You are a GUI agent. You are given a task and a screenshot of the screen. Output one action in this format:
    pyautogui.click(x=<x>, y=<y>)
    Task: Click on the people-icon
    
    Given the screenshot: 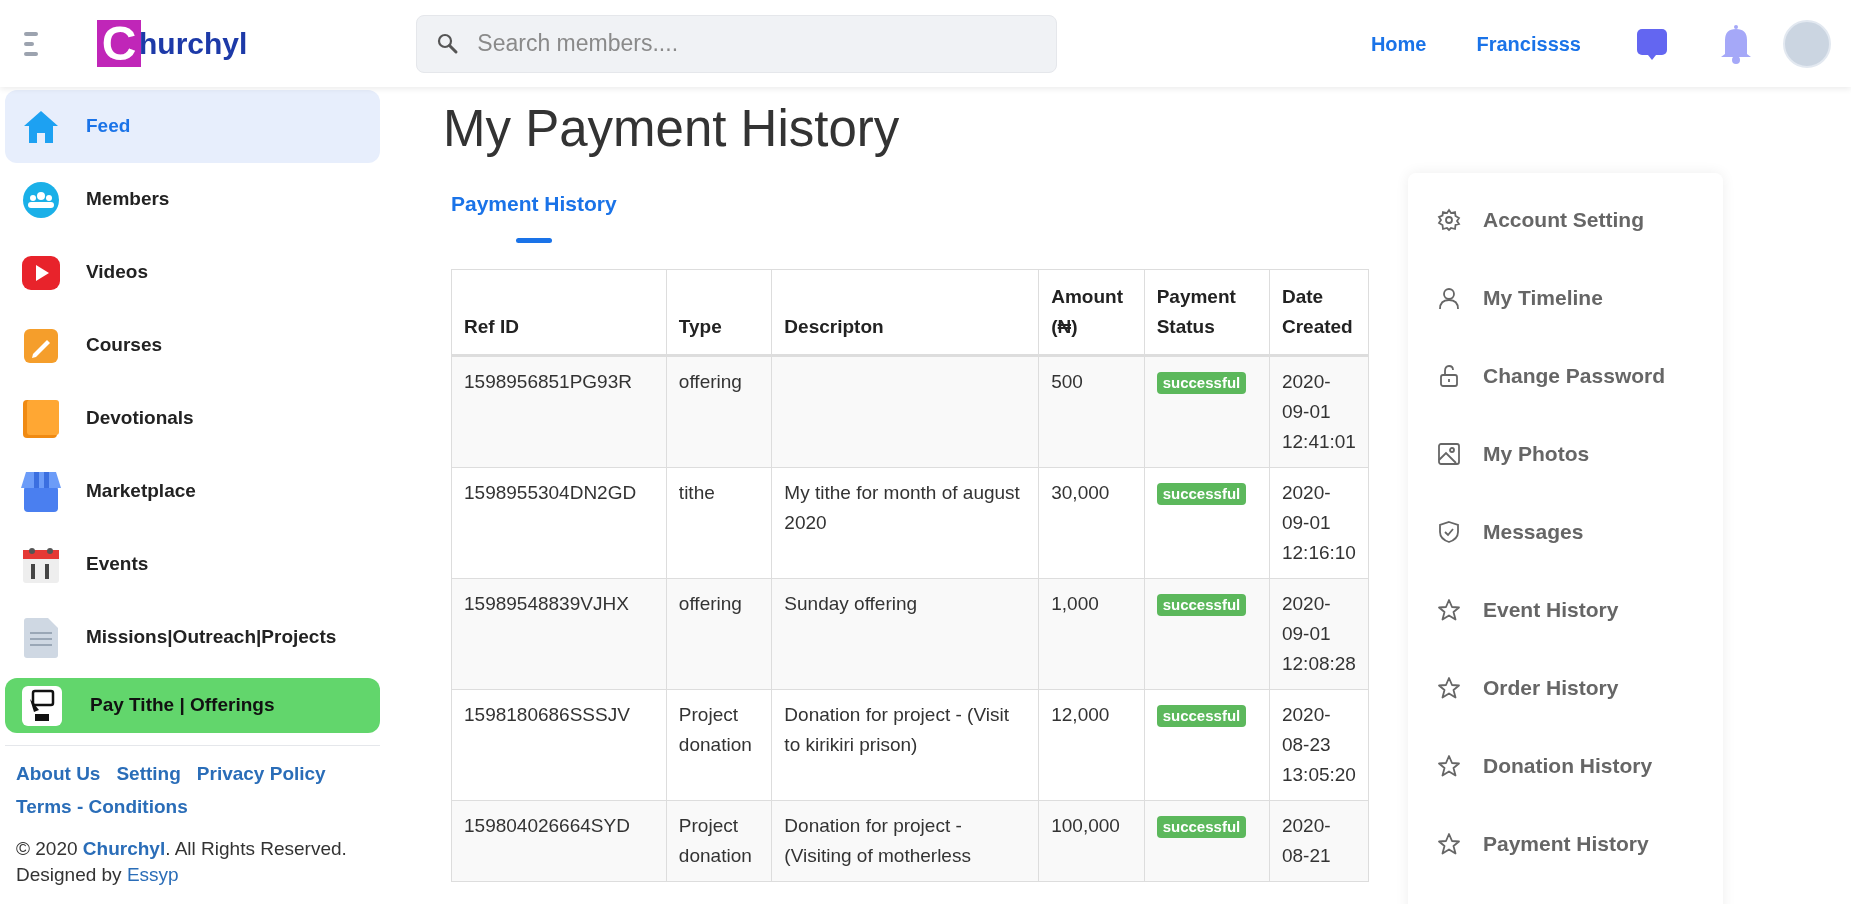 What is the action you would take?
    pyautogui.click(x=41, y=199)
    